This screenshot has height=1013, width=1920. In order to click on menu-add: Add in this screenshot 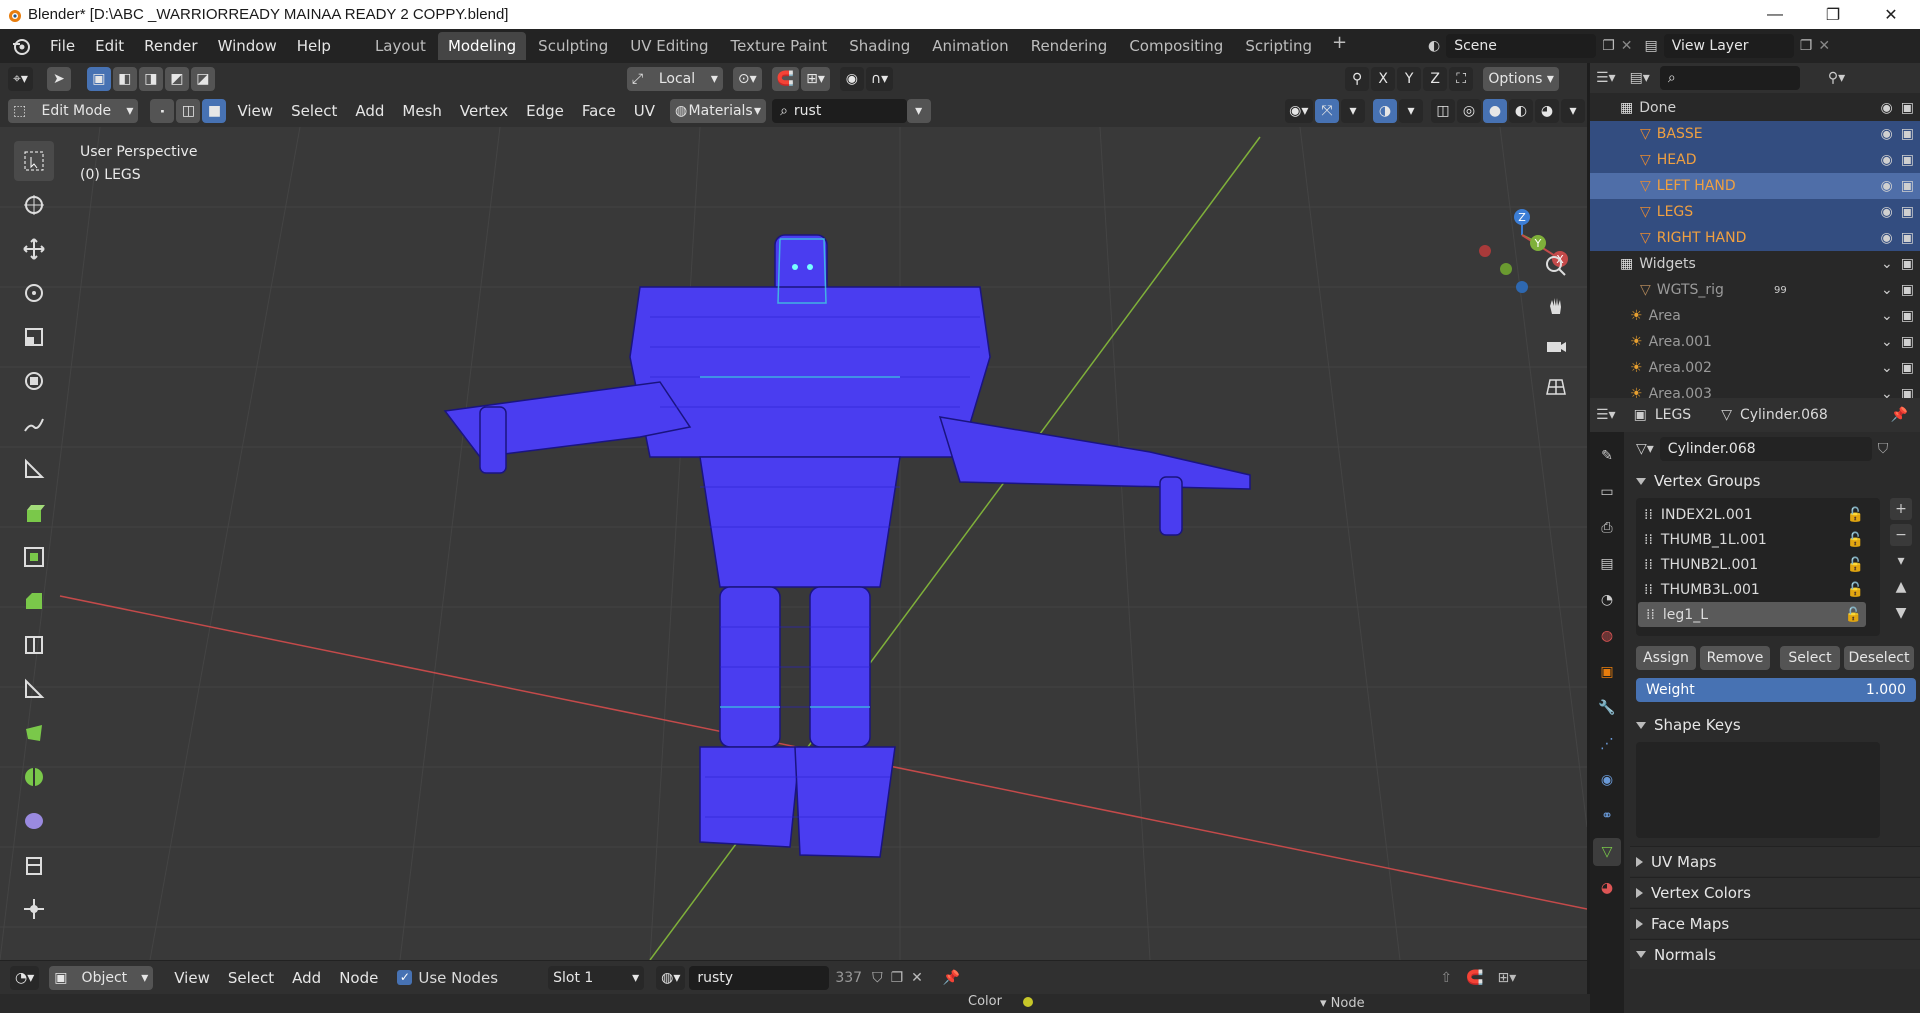, I will do `click(306, 978)`.